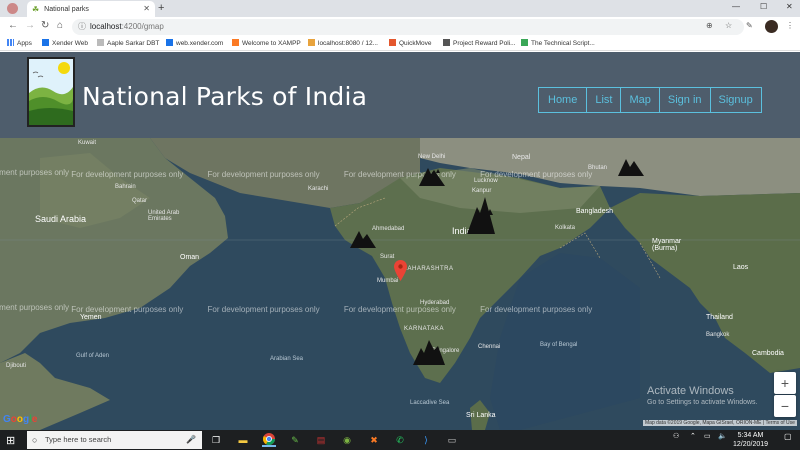  I want to click on main-nav: Home List Map Sign in Signup, so click(650, 100).